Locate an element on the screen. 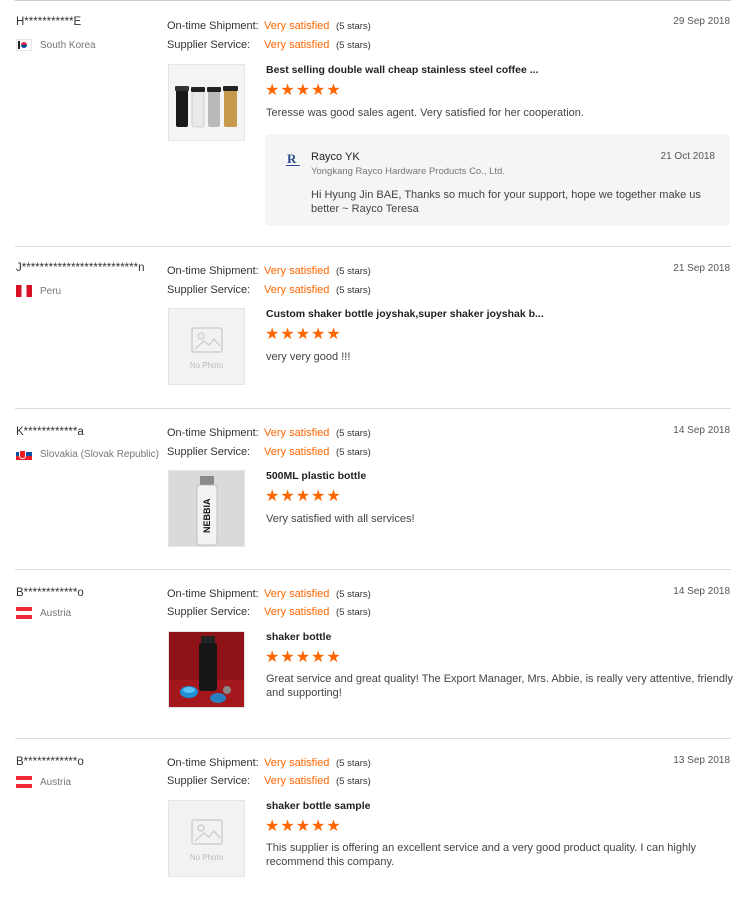 The height and width of the screenshot is (905, 750). buyer-country: South Korea is located at coordinates (56, 45).